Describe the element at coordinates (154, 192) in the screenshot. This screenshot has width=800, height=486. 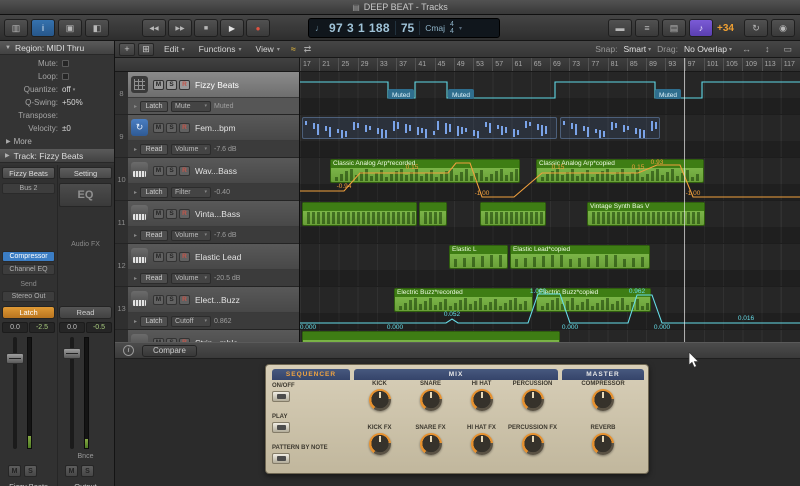
I see `automation-mode-button: Latch` at that location.